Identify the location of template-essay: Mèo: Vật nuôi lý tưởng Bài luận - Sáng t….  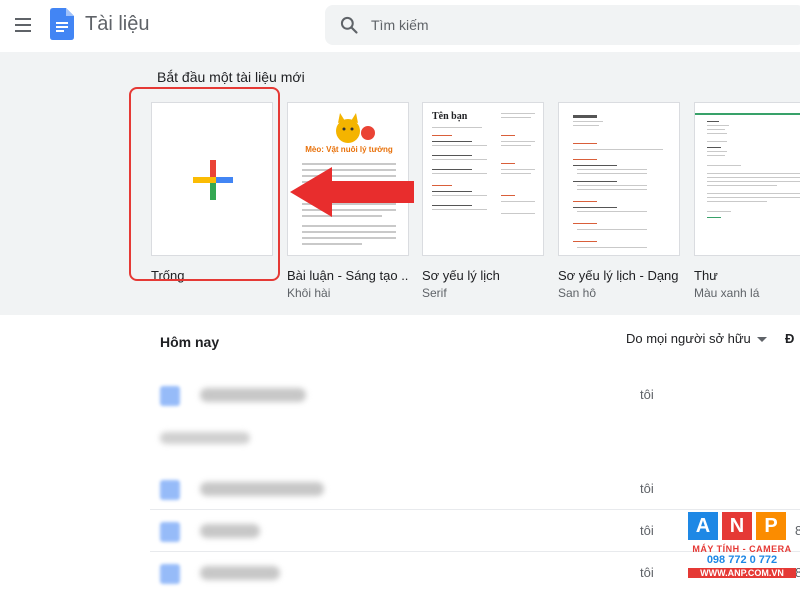
(348, 201).